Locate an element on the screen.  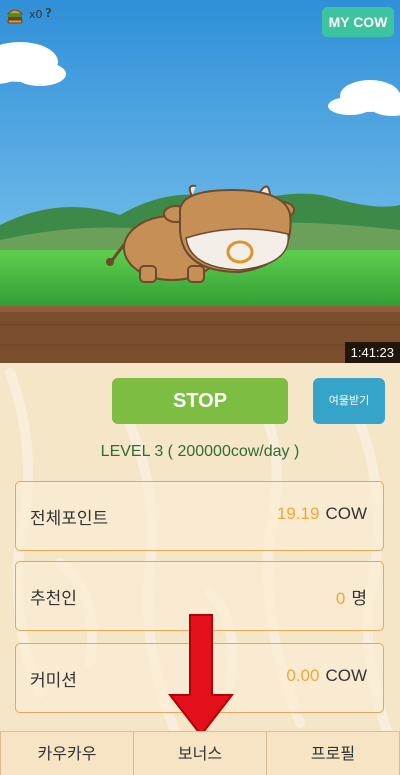
tab-bonus: 보너스 is located at coordinates (200, 753).